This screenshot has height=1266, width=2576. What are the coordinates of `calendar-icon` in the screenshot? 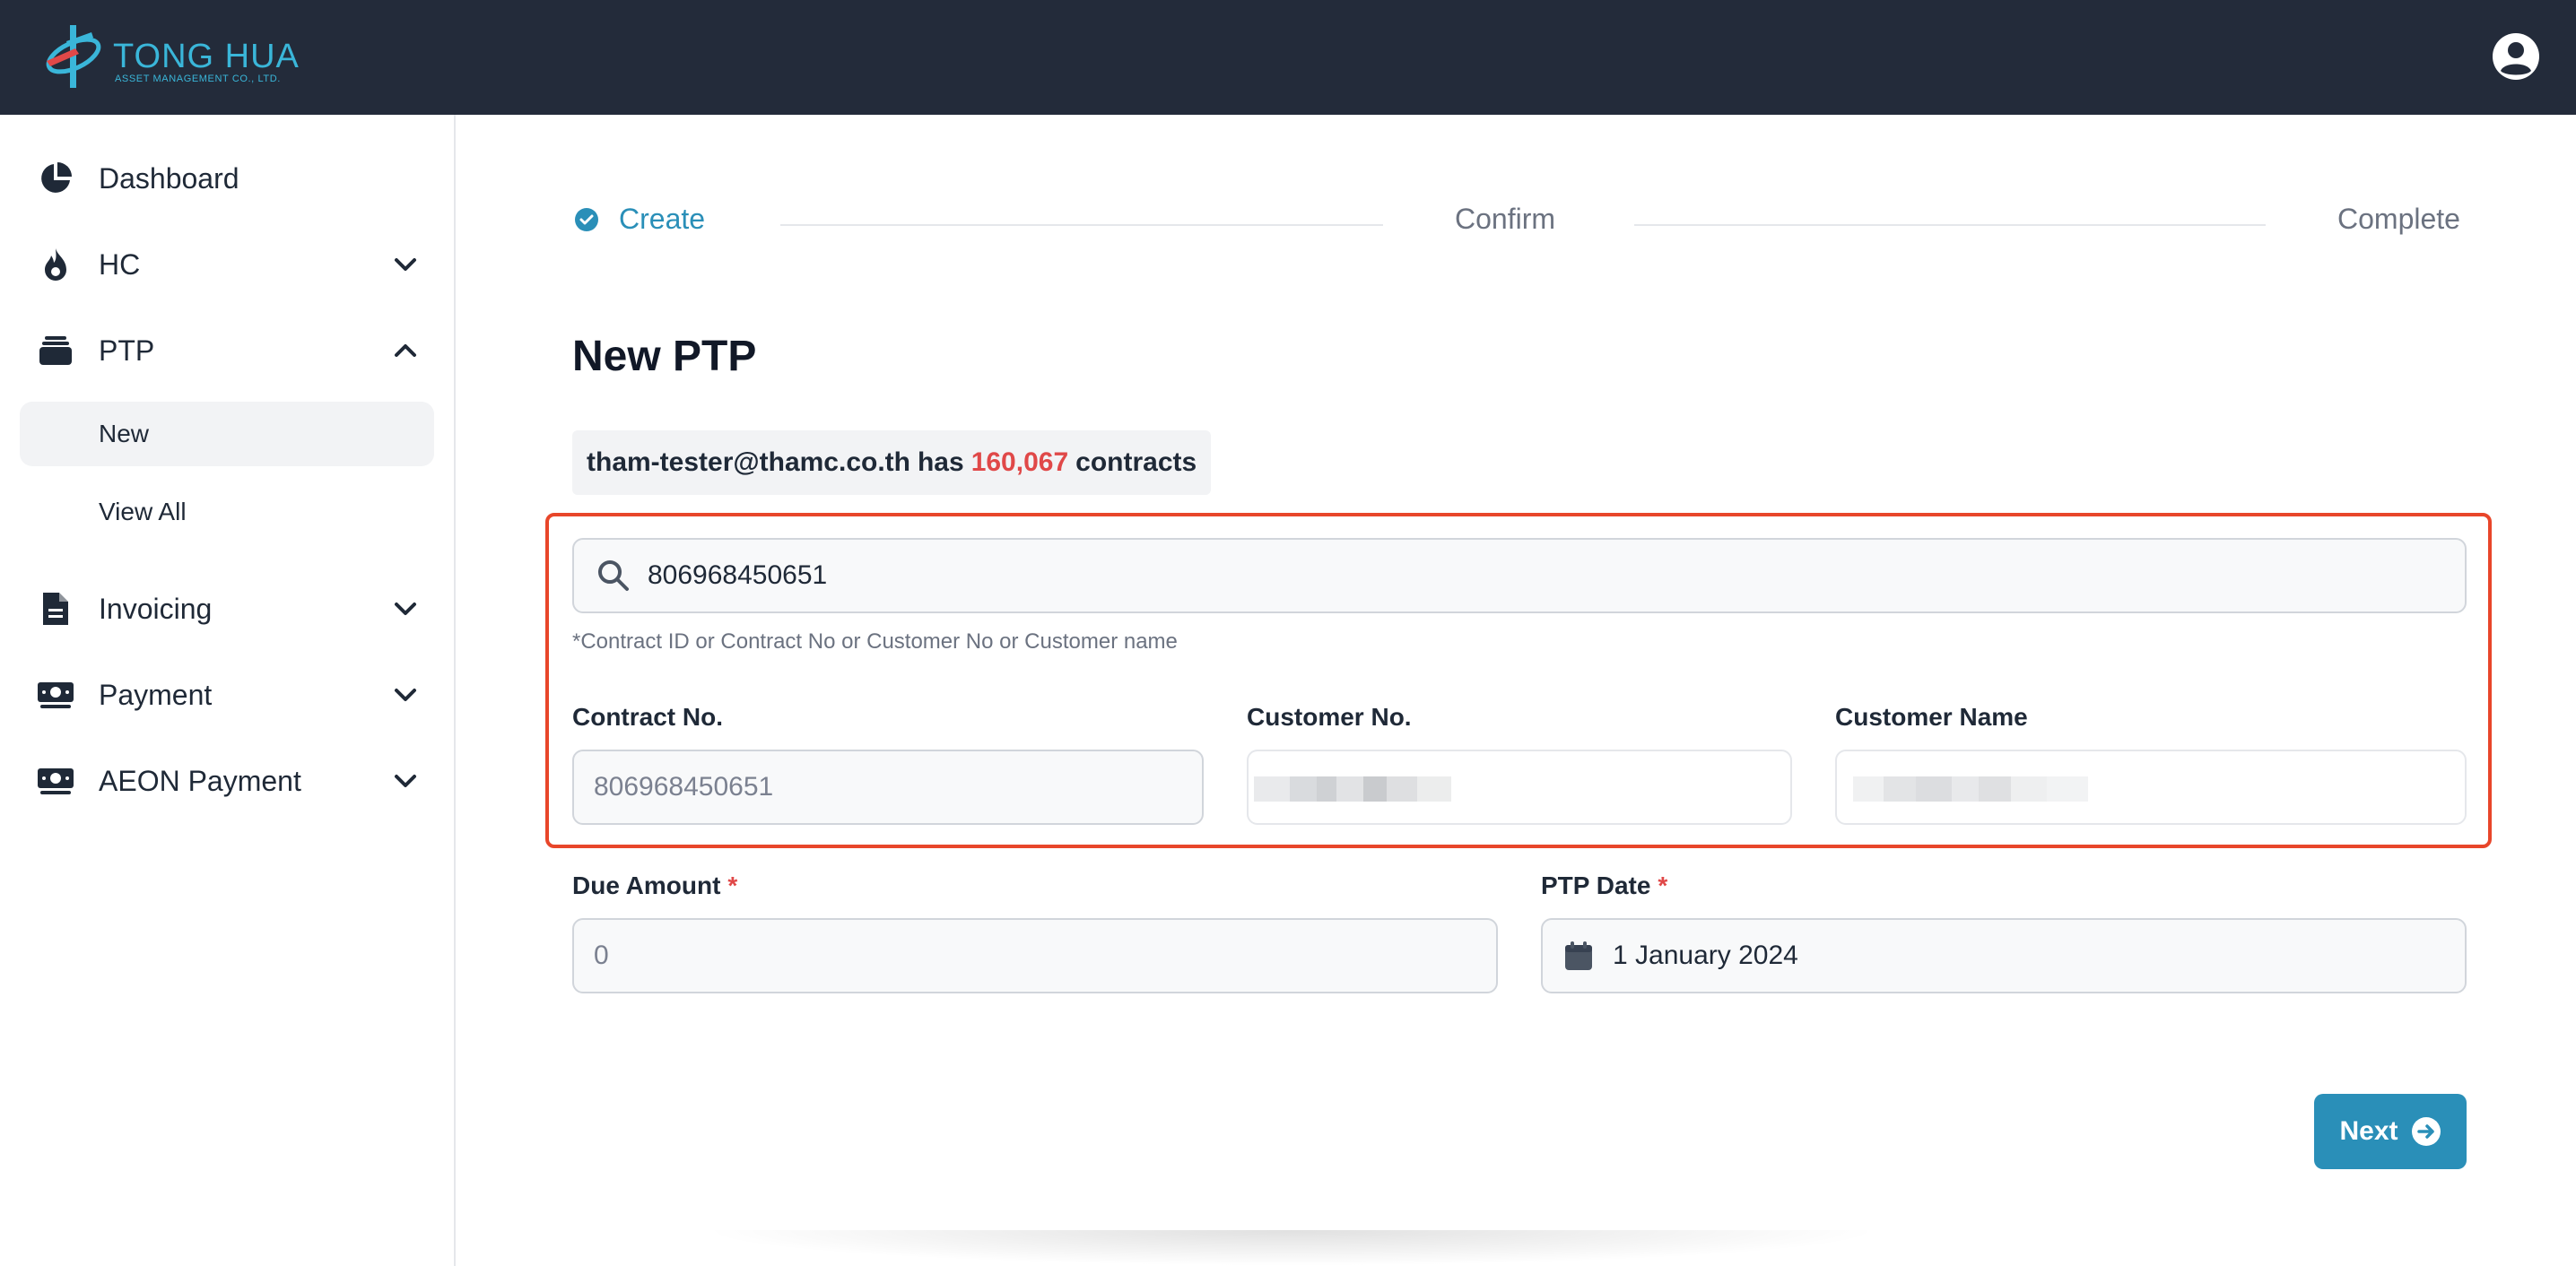 It's located at (1578, 955).